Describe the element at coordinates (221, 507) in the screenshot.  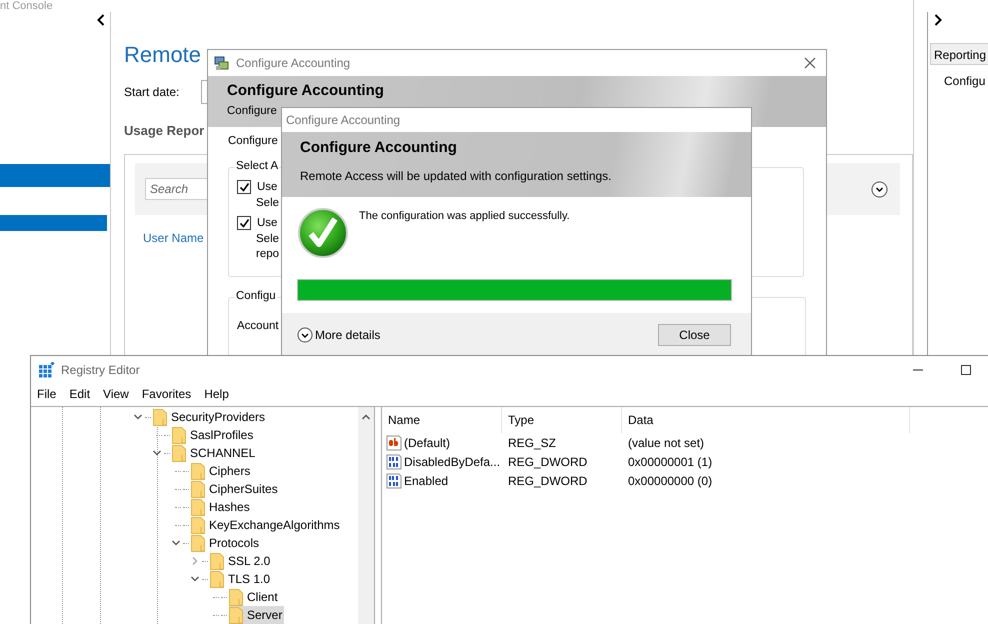
I see `tree-item: Hashes` at that location.